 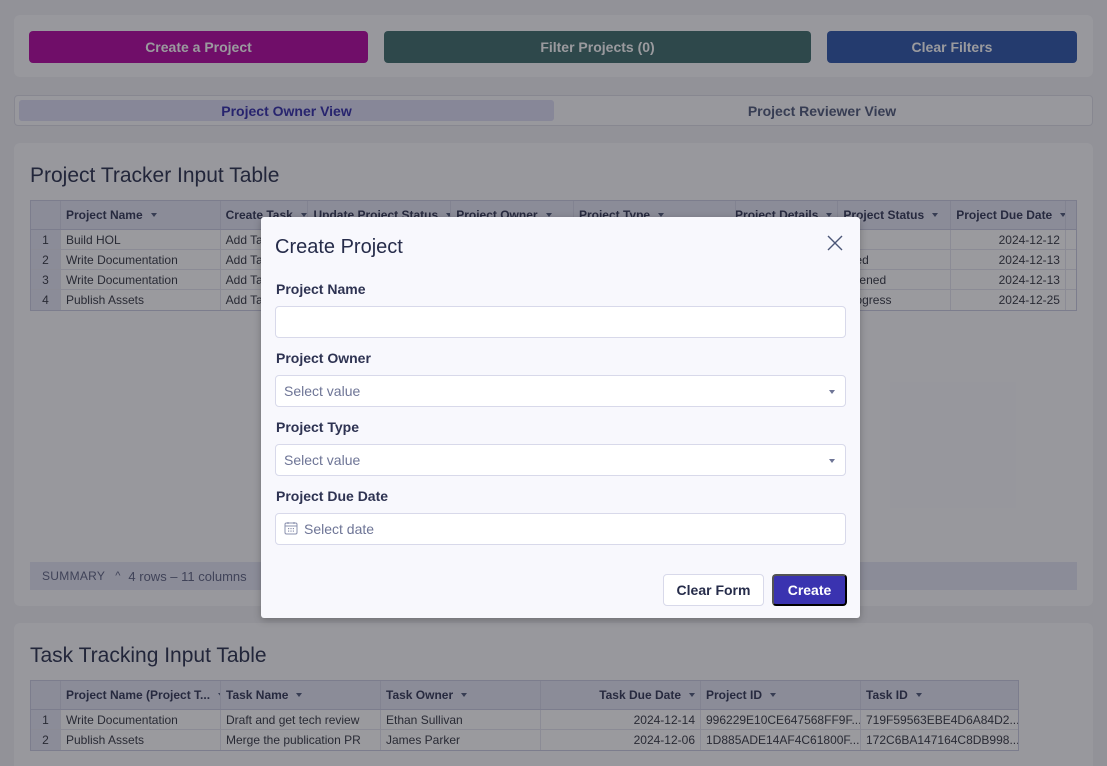 I want to click on project-due-date-picker: Select date, so click(x=560, y=529).